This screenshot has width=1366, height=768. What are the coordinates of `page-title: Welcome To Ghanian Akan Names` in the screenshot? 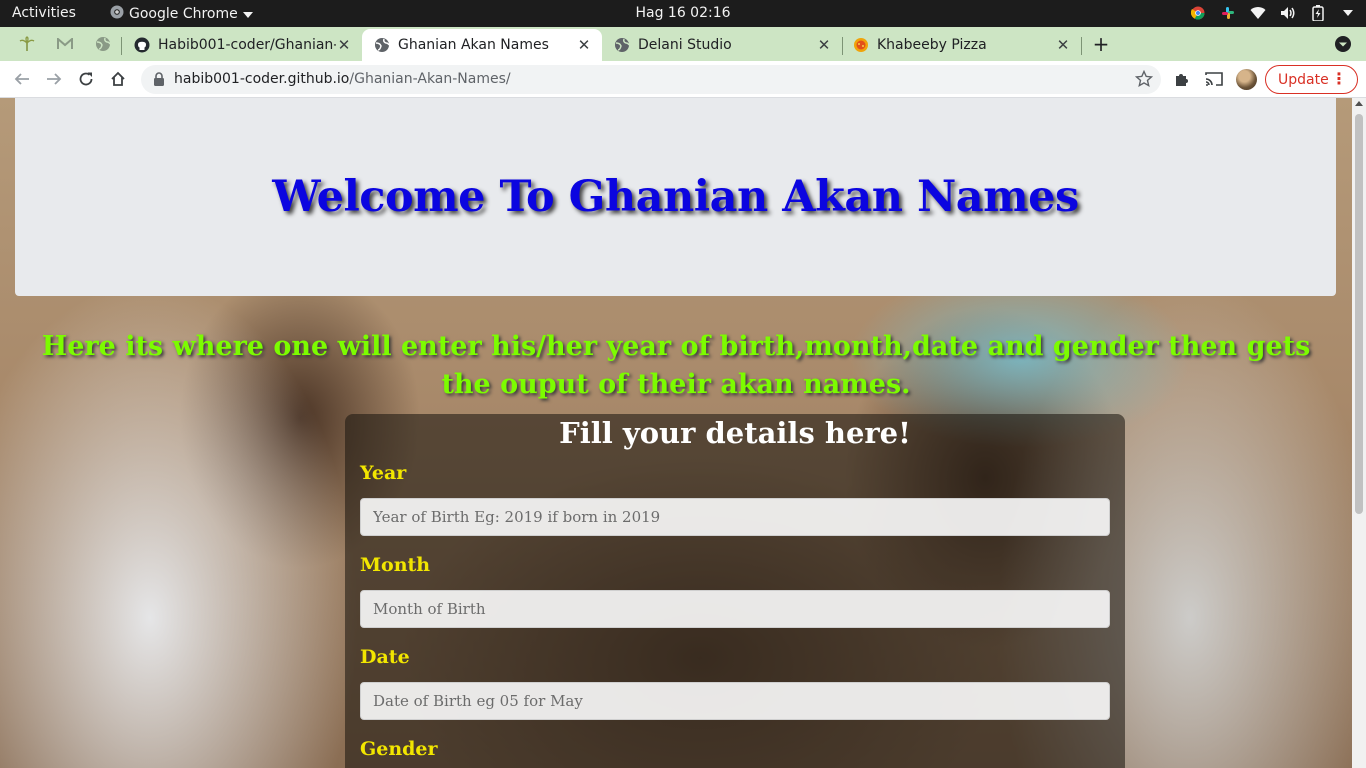 It's located at (675, 197).